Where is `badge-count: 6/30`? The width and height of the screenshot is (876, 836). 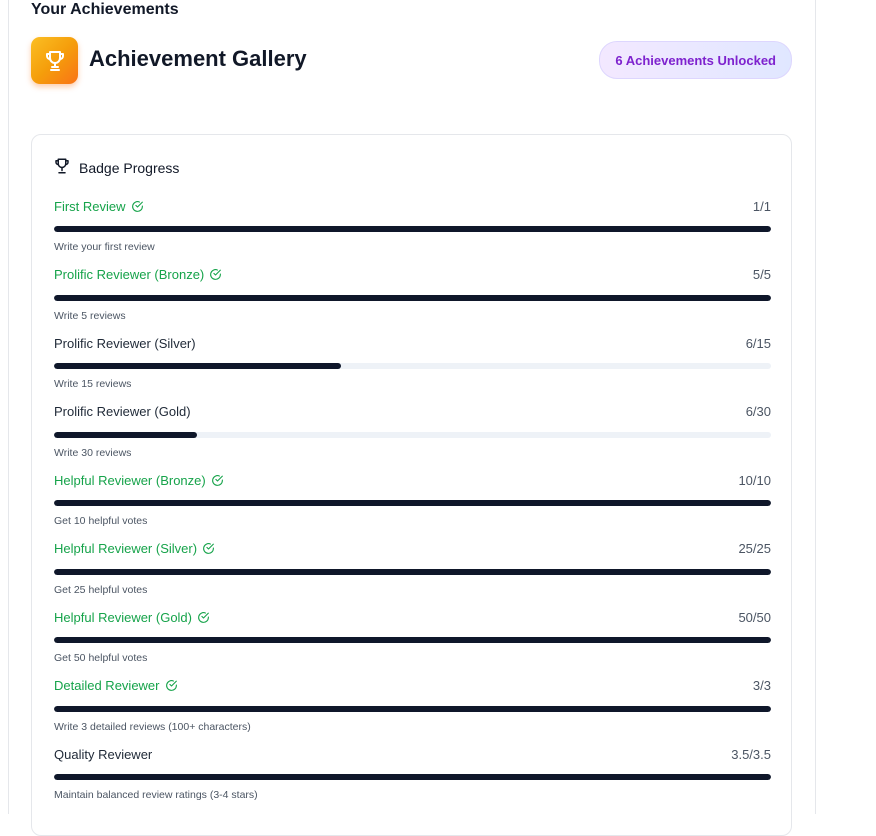
badge-count: 6/30 is located at coordinates (758, 411).